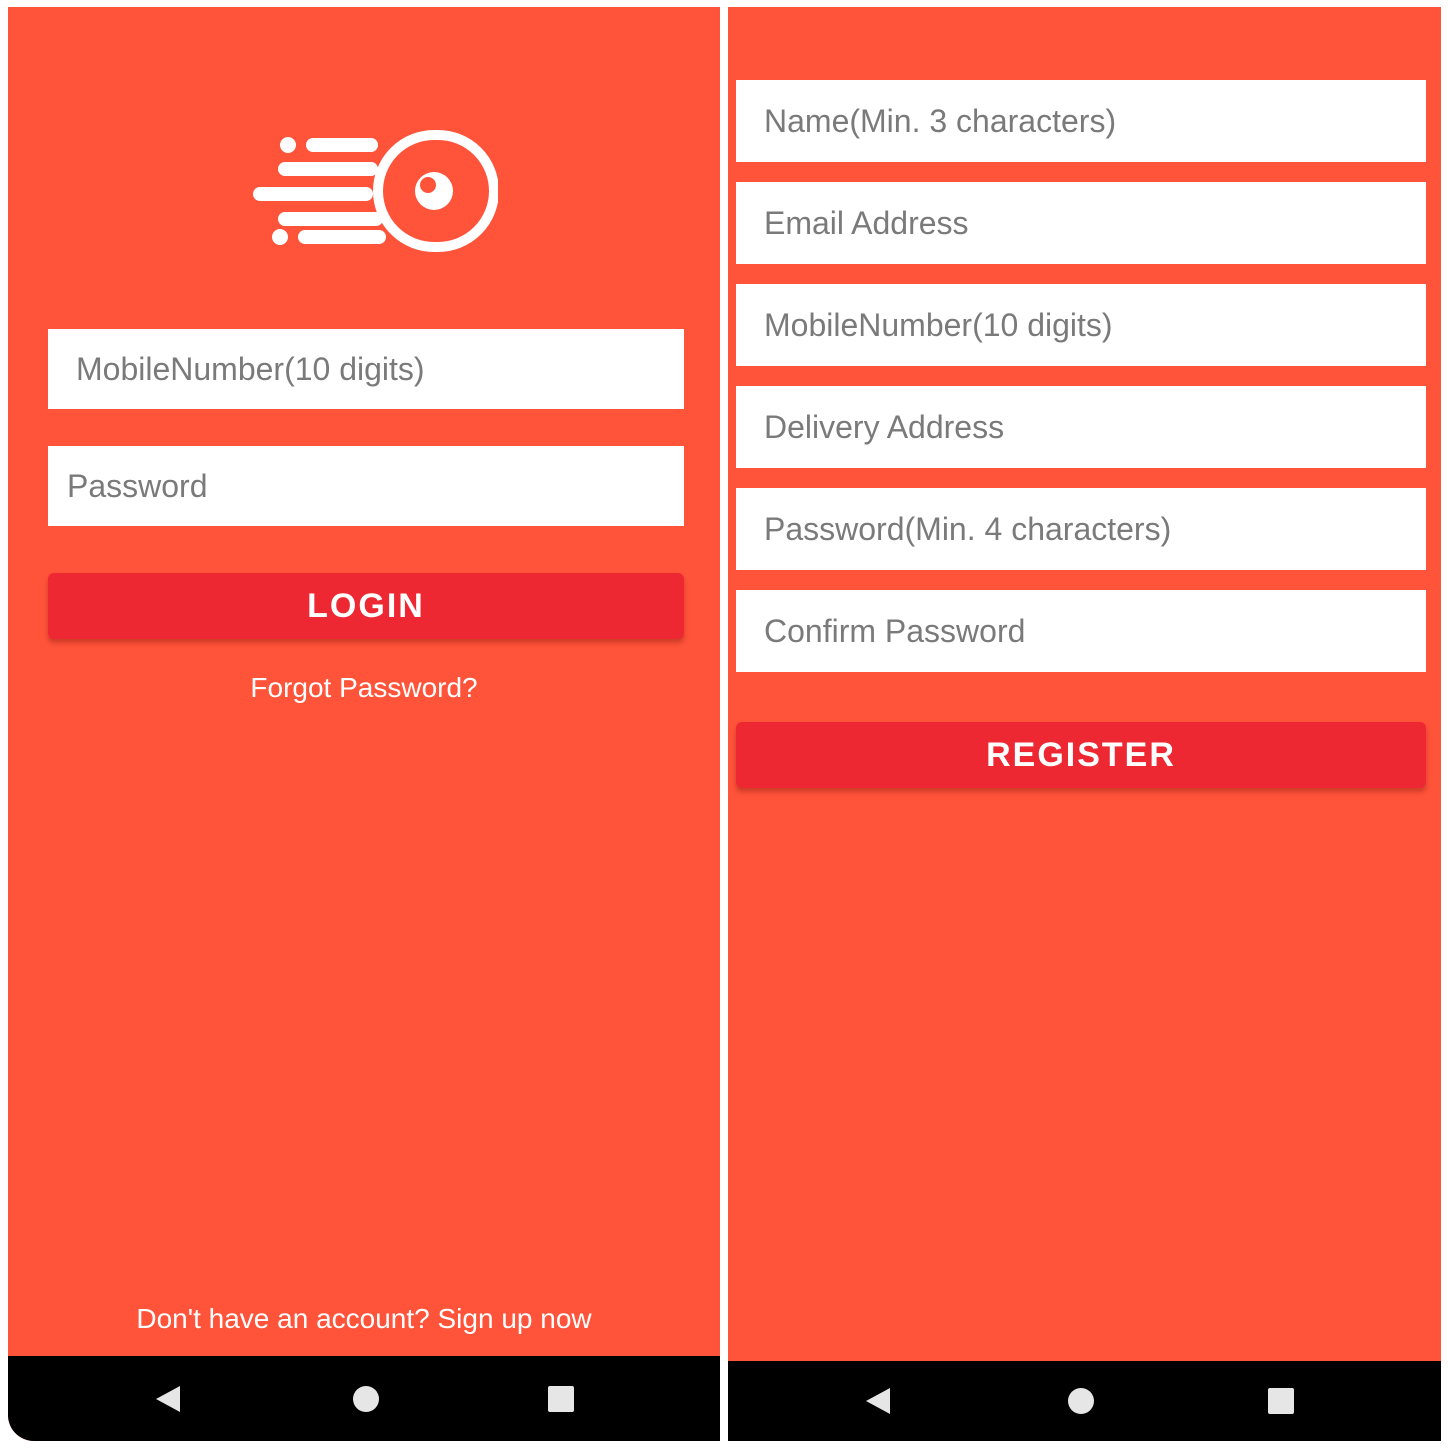 This screenshot has height=1448, width=1448. What do you see at coordinates (1081, 121) in the screenshot?
I see `name-input` at bounding box center [1081, 121].